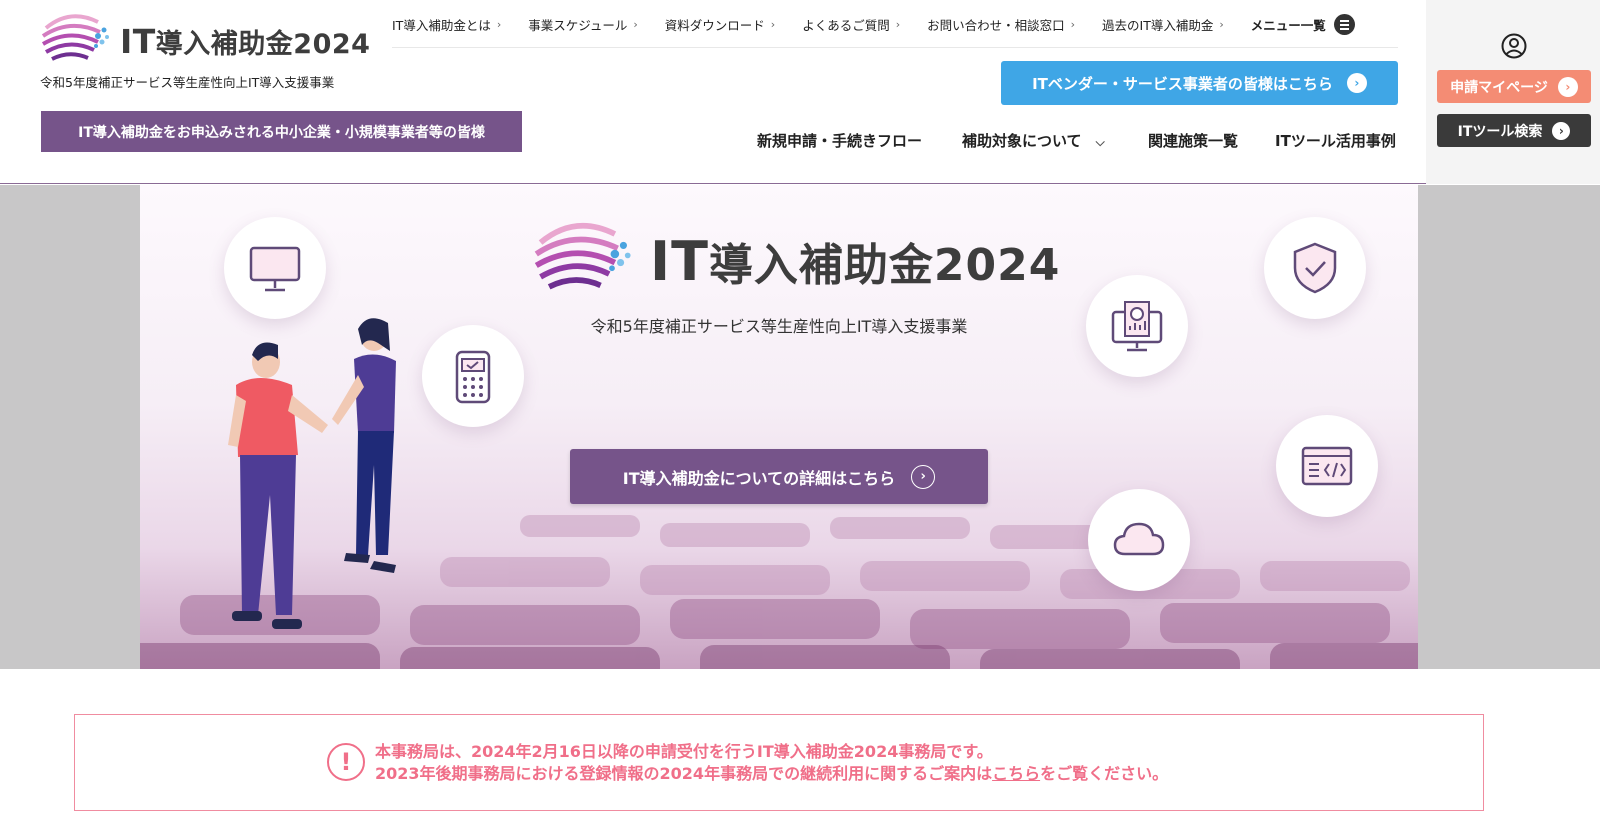 The width and height of the screenshot is (1600, 826). Describe the element at coordinates (446, 24) in the screenshot. I see `topnav-about: IT導入補助金とは ›` at that location.